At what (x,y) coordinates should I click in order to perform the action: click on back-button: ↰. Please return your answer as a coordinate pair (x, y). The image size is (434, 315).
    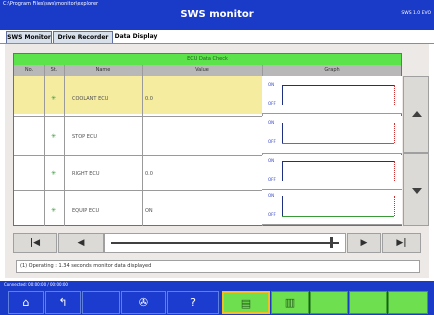
    Looking at the image, I should click on (63, 302).